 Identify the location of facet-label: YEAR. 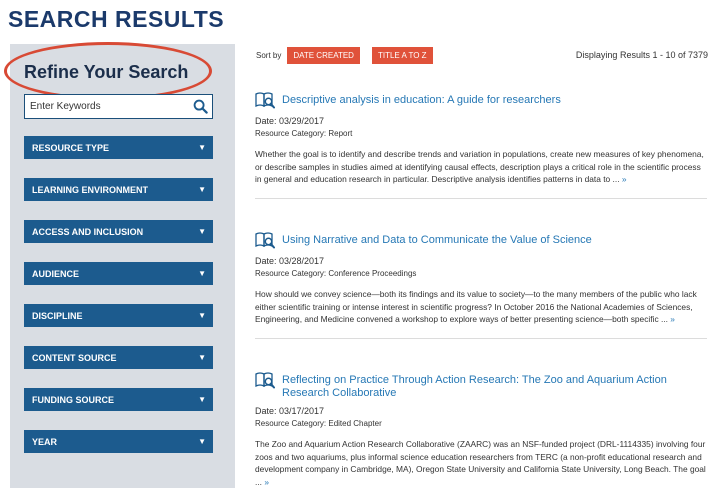
(45, 441).